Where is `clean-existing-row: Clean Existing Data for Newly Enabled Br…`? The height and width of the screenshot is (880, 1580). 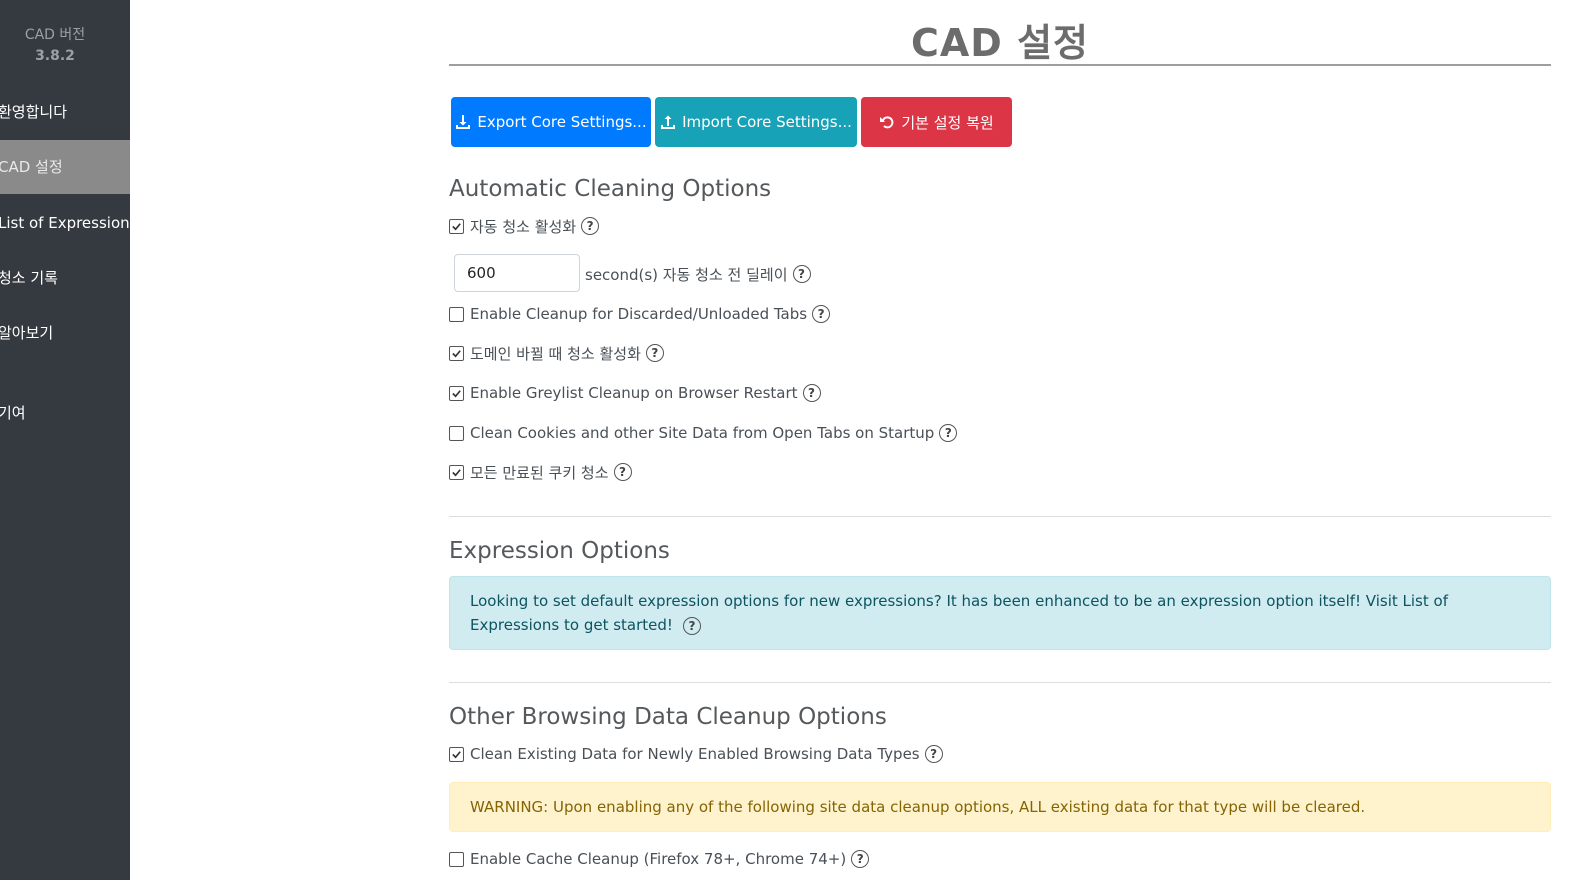
clean-existing-row: Clean Existing Data for Newly Enabled Br… is located at coordinates (696, 754).